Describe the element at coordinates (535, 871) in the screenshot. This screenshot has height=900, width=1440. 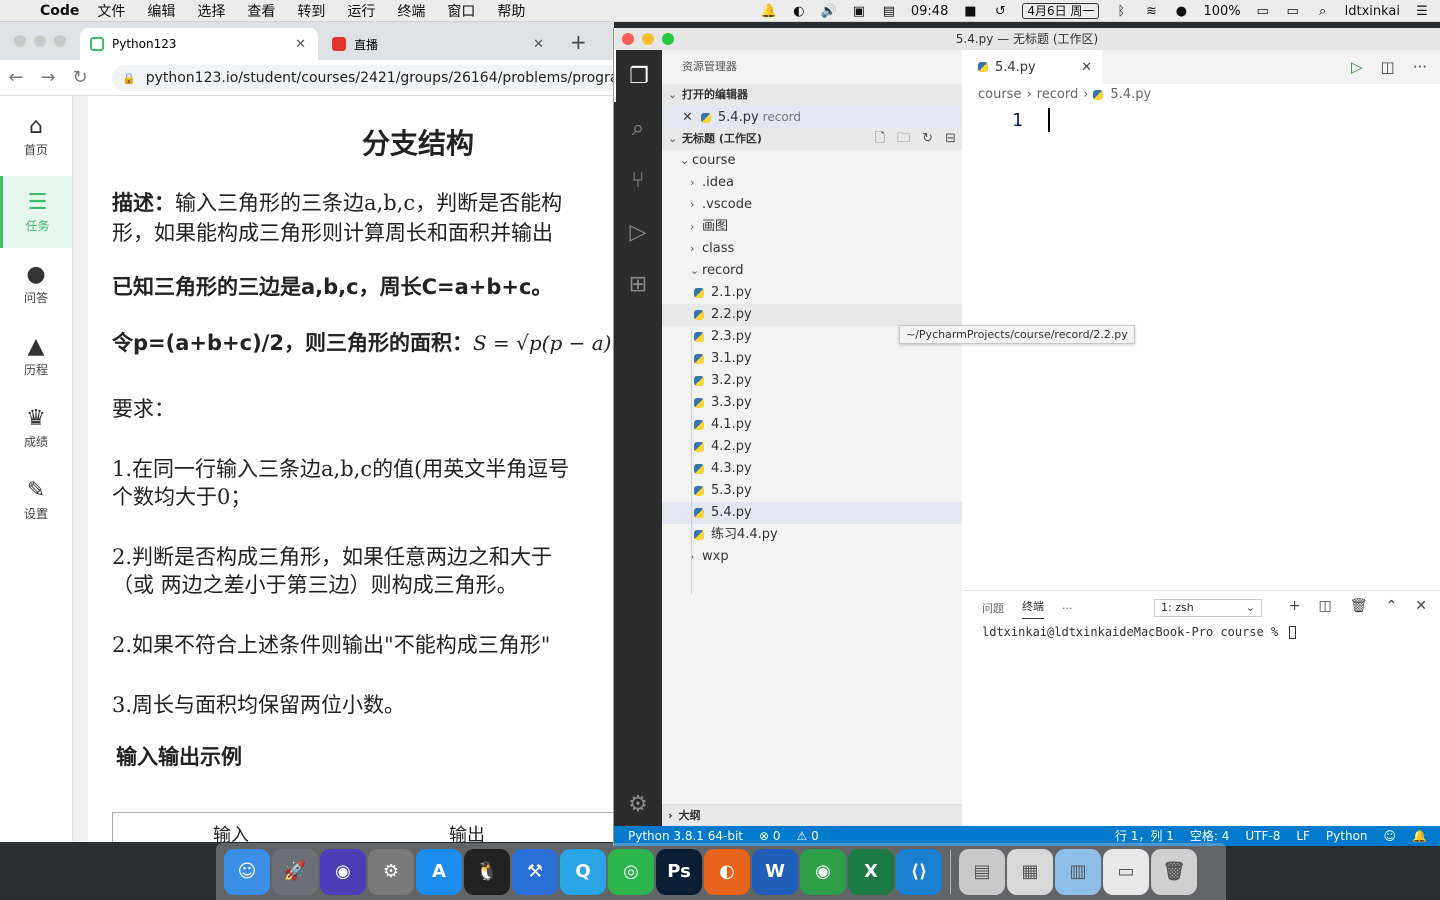
I see `dock-xcode-icon: ⚒` at that location.